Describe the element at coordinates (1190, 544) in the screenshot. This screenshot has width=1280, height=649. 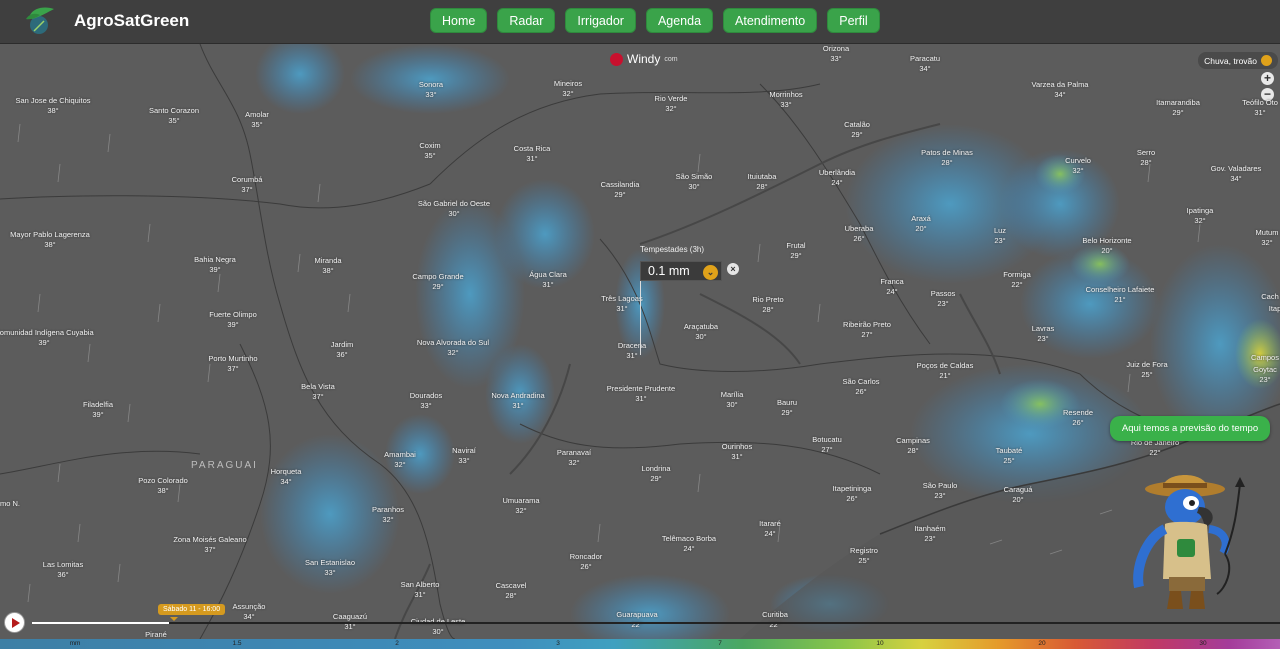
I see `macaw-mascot-icon` at that location.